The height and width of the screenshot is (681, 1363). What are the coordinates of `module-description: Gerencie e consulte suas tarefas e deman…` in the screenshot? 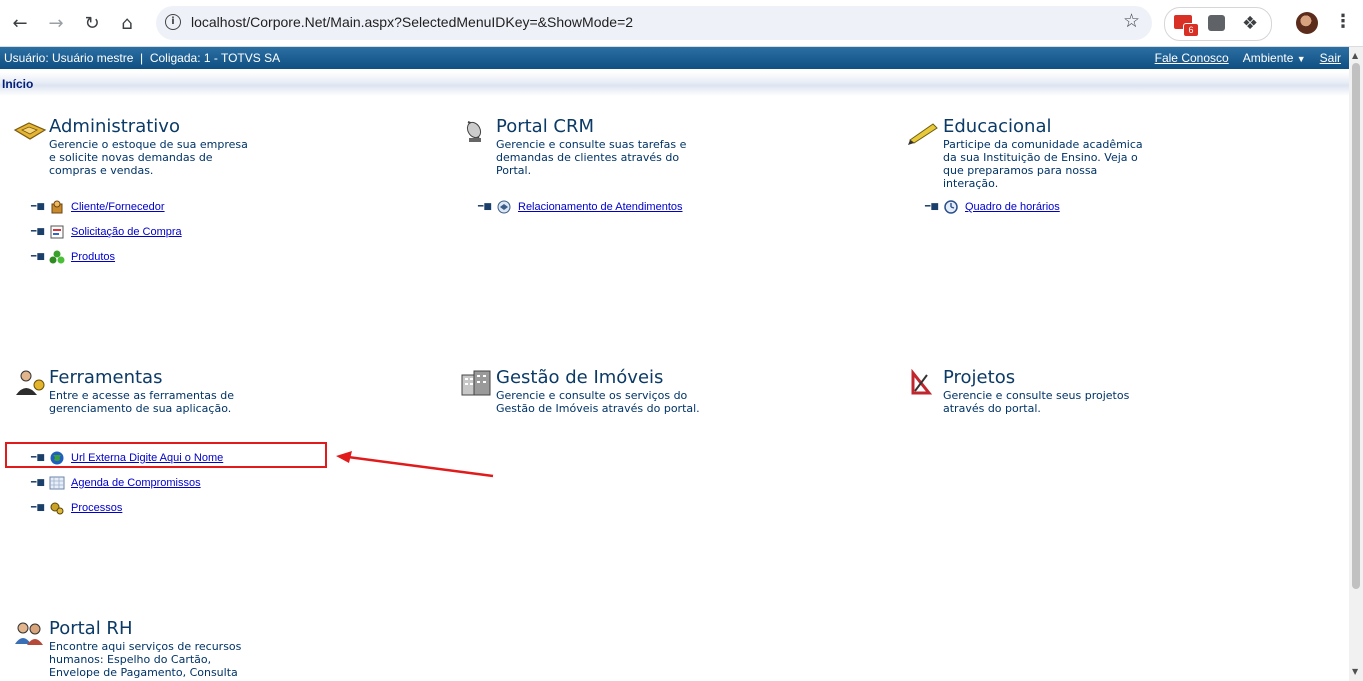 It's located at (591, 157).